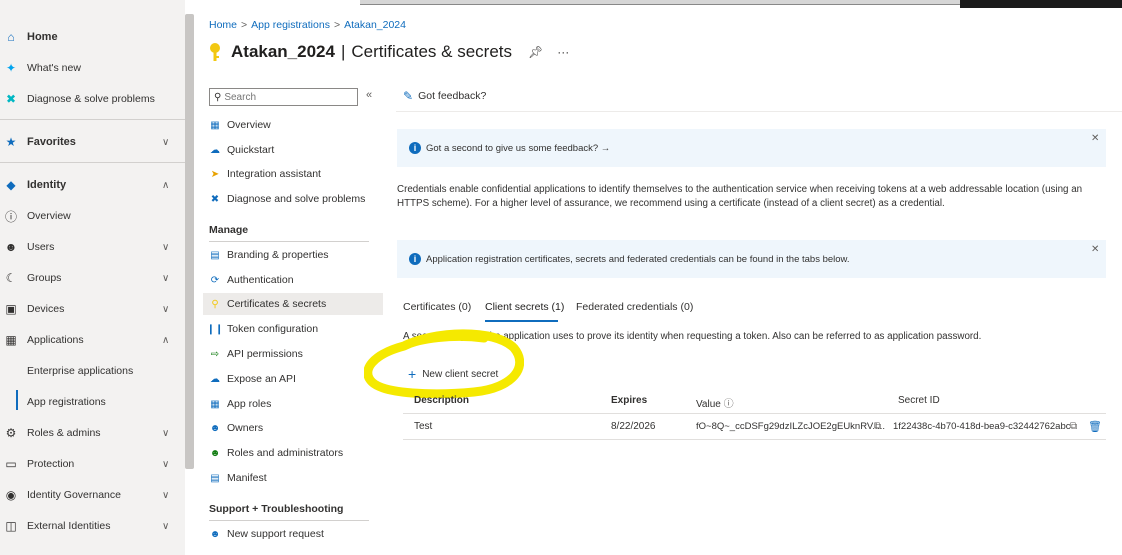 The width and height of the screenshot is (1122, 555). I want to click on menu-branding: ▤ Branding & properties, so click(293, 255).